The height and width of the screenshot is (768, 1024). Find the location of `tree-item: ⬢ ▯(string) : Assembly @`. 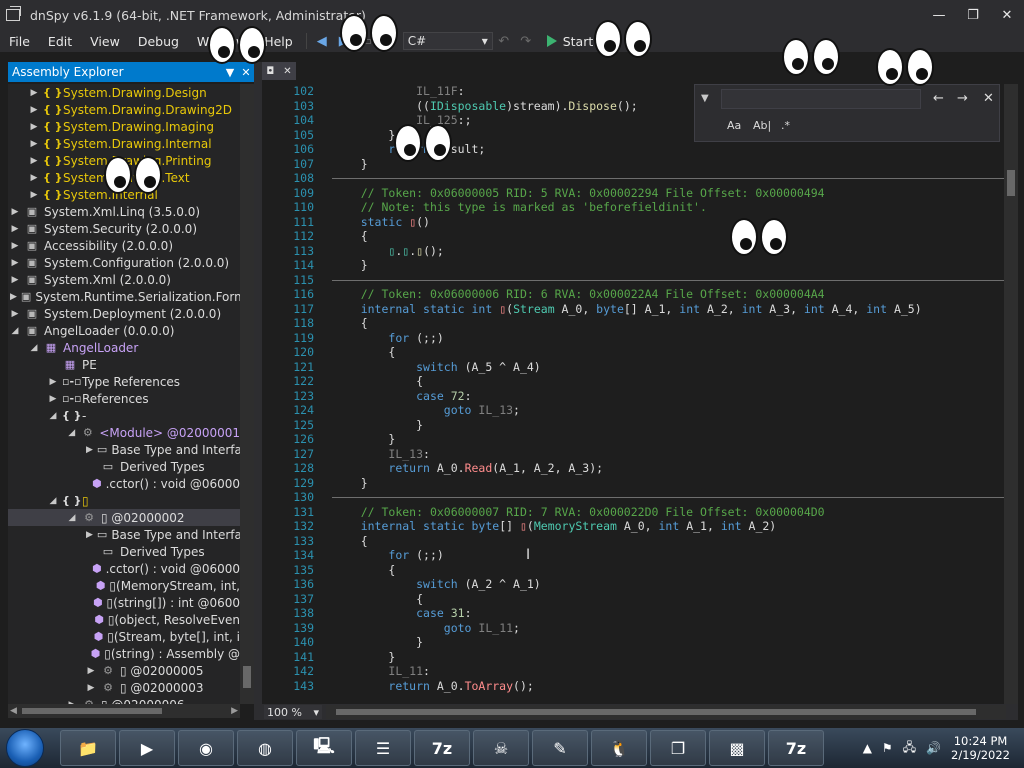

tree-item: ⬢ ▯(string) : Assembly @ is located at coordinates (124, 653).